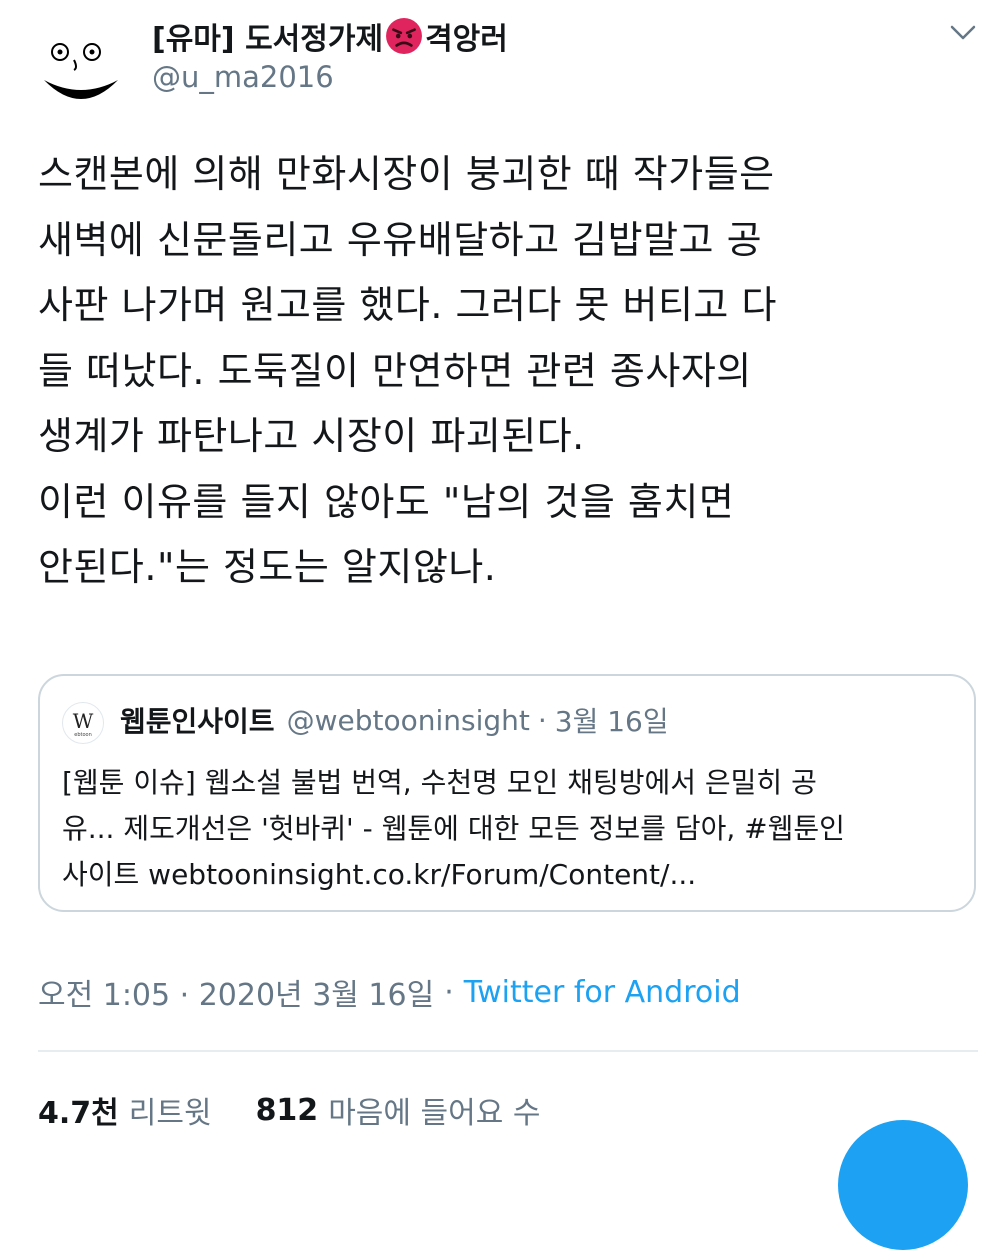  I want to click on tweet-timestamp: 오전 1:05 · 2020년 3월 16일, so click(236, 992).